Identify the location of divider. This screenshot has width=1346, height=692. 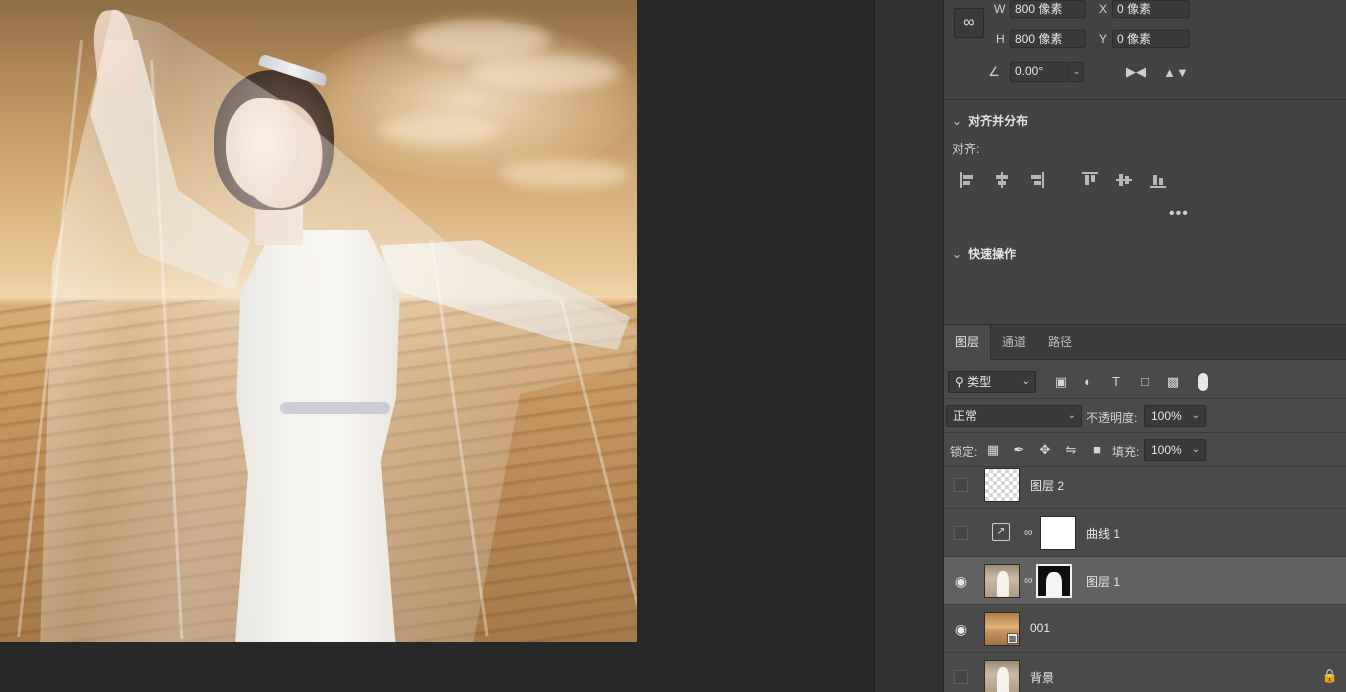
(1145, 99).